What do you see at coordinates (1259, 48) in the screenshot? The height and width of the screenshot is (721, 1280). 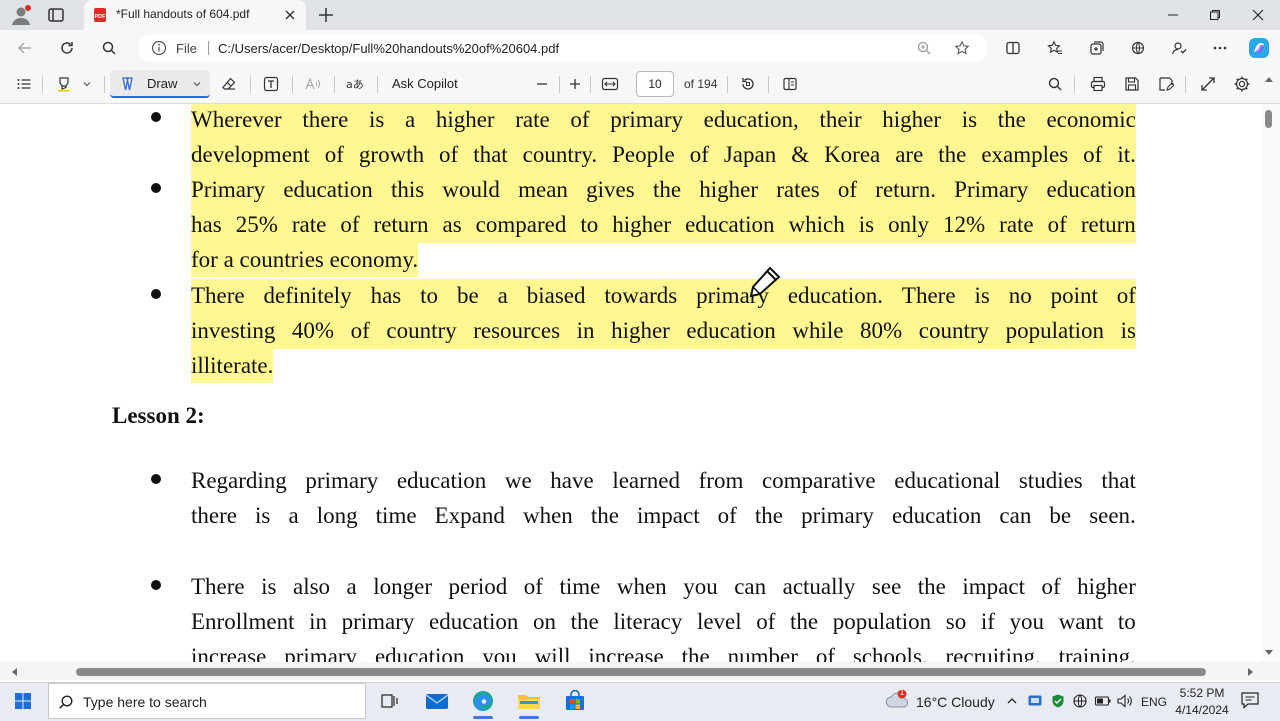 I see `copilot-icon` at bounding box center [1259, 48].